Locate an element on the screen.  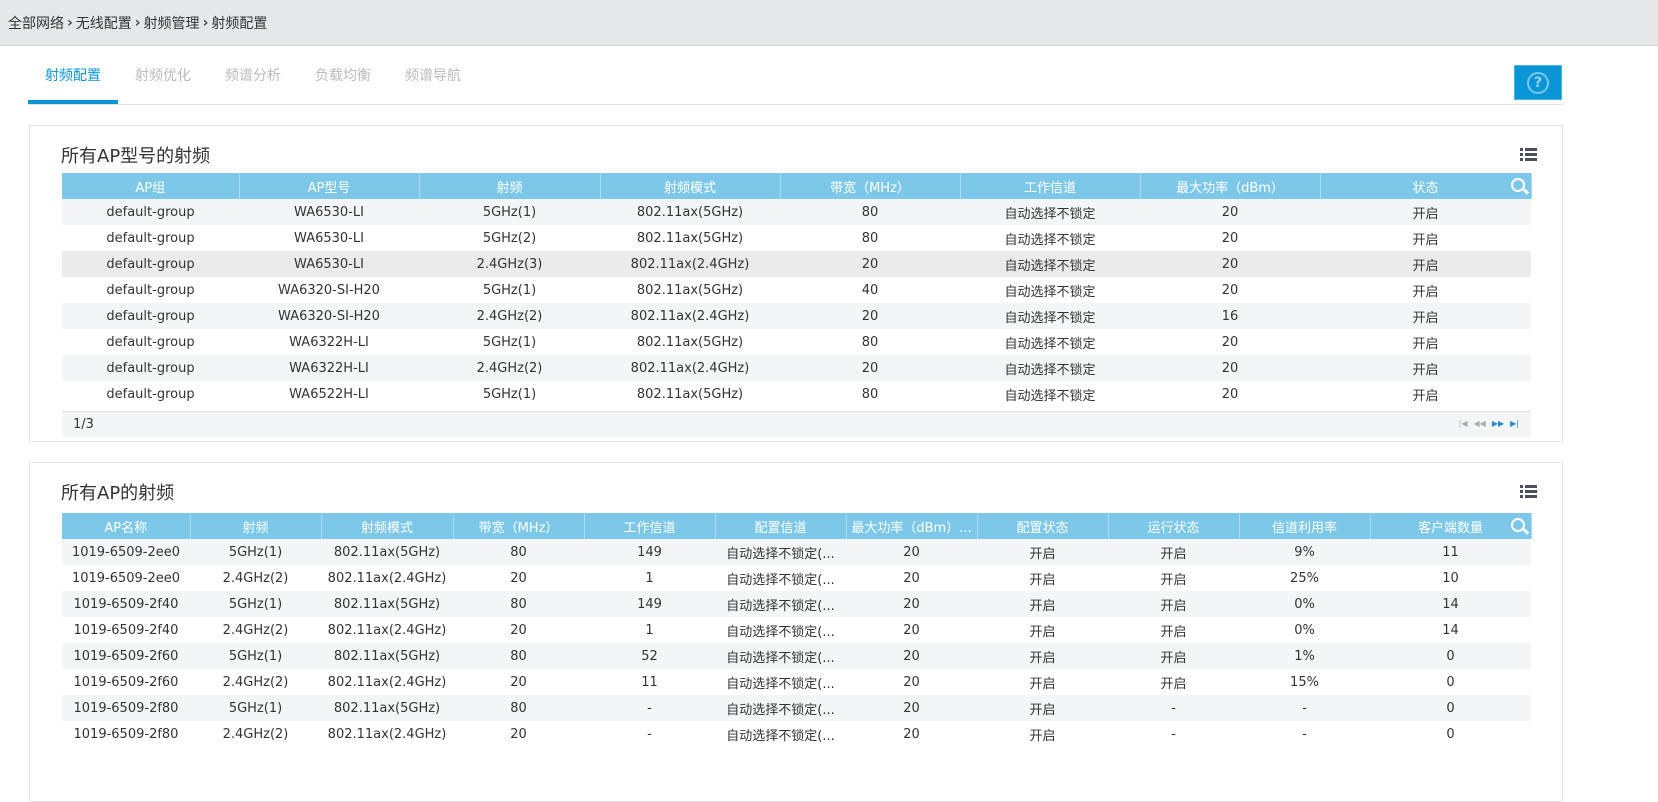
column-header: 运行状态 is located at coordinates (1174, 526).